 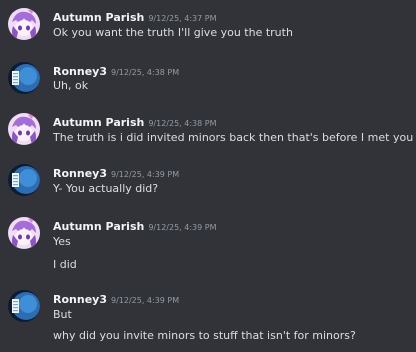 I want to click on message-header: Ronney3 9/12/25, 4:39 PM, so click(x=116, y=299).